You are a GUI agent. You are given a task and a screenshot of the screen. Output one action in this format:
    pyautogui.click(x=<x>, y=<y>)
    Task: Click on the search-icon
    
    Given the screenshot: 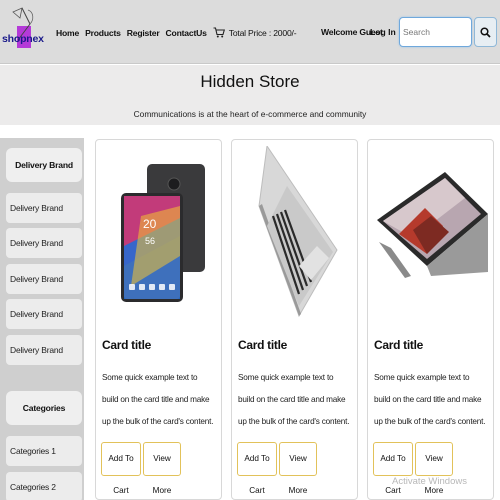 What is the action you would take?
    pyautogui.click(x=485, y=32)
    